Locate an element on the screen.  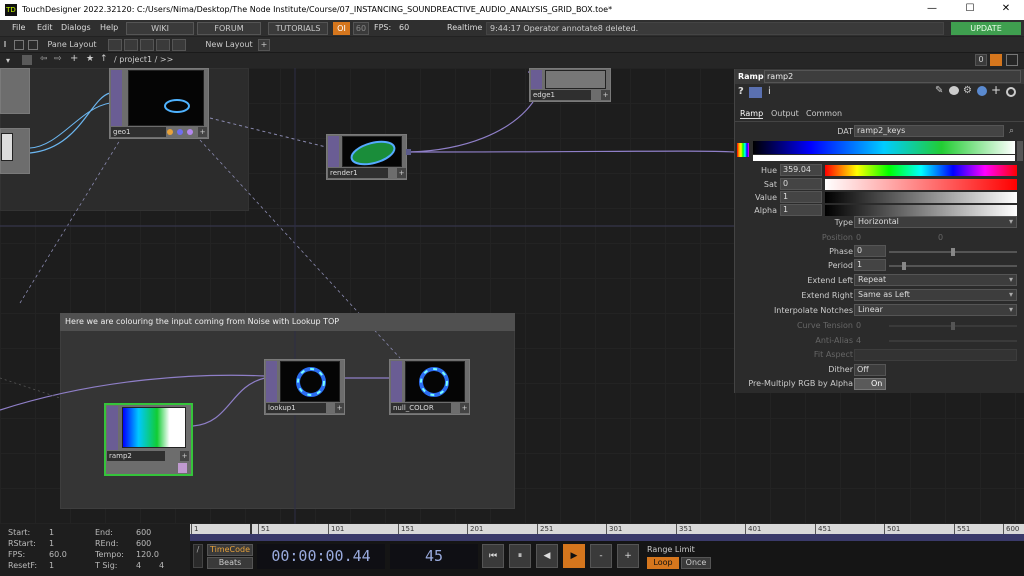
star-icon: ★ is located at coordinates (90, 59).